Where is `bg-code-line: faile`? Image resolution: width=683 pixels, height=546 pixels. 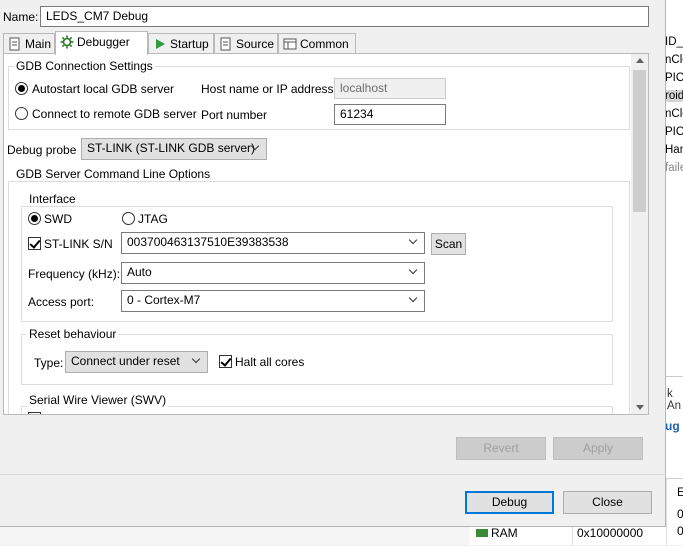
bg-code-line: faile is located at coordinates (674, 168).